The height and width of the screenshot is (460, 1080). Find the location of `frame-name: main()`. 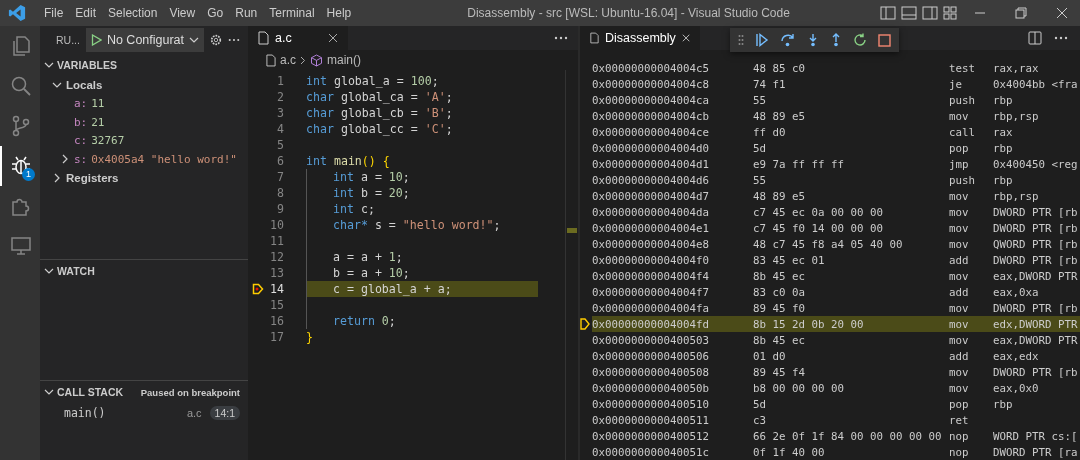

frame-name: main() is located at coordinates (85, 413).